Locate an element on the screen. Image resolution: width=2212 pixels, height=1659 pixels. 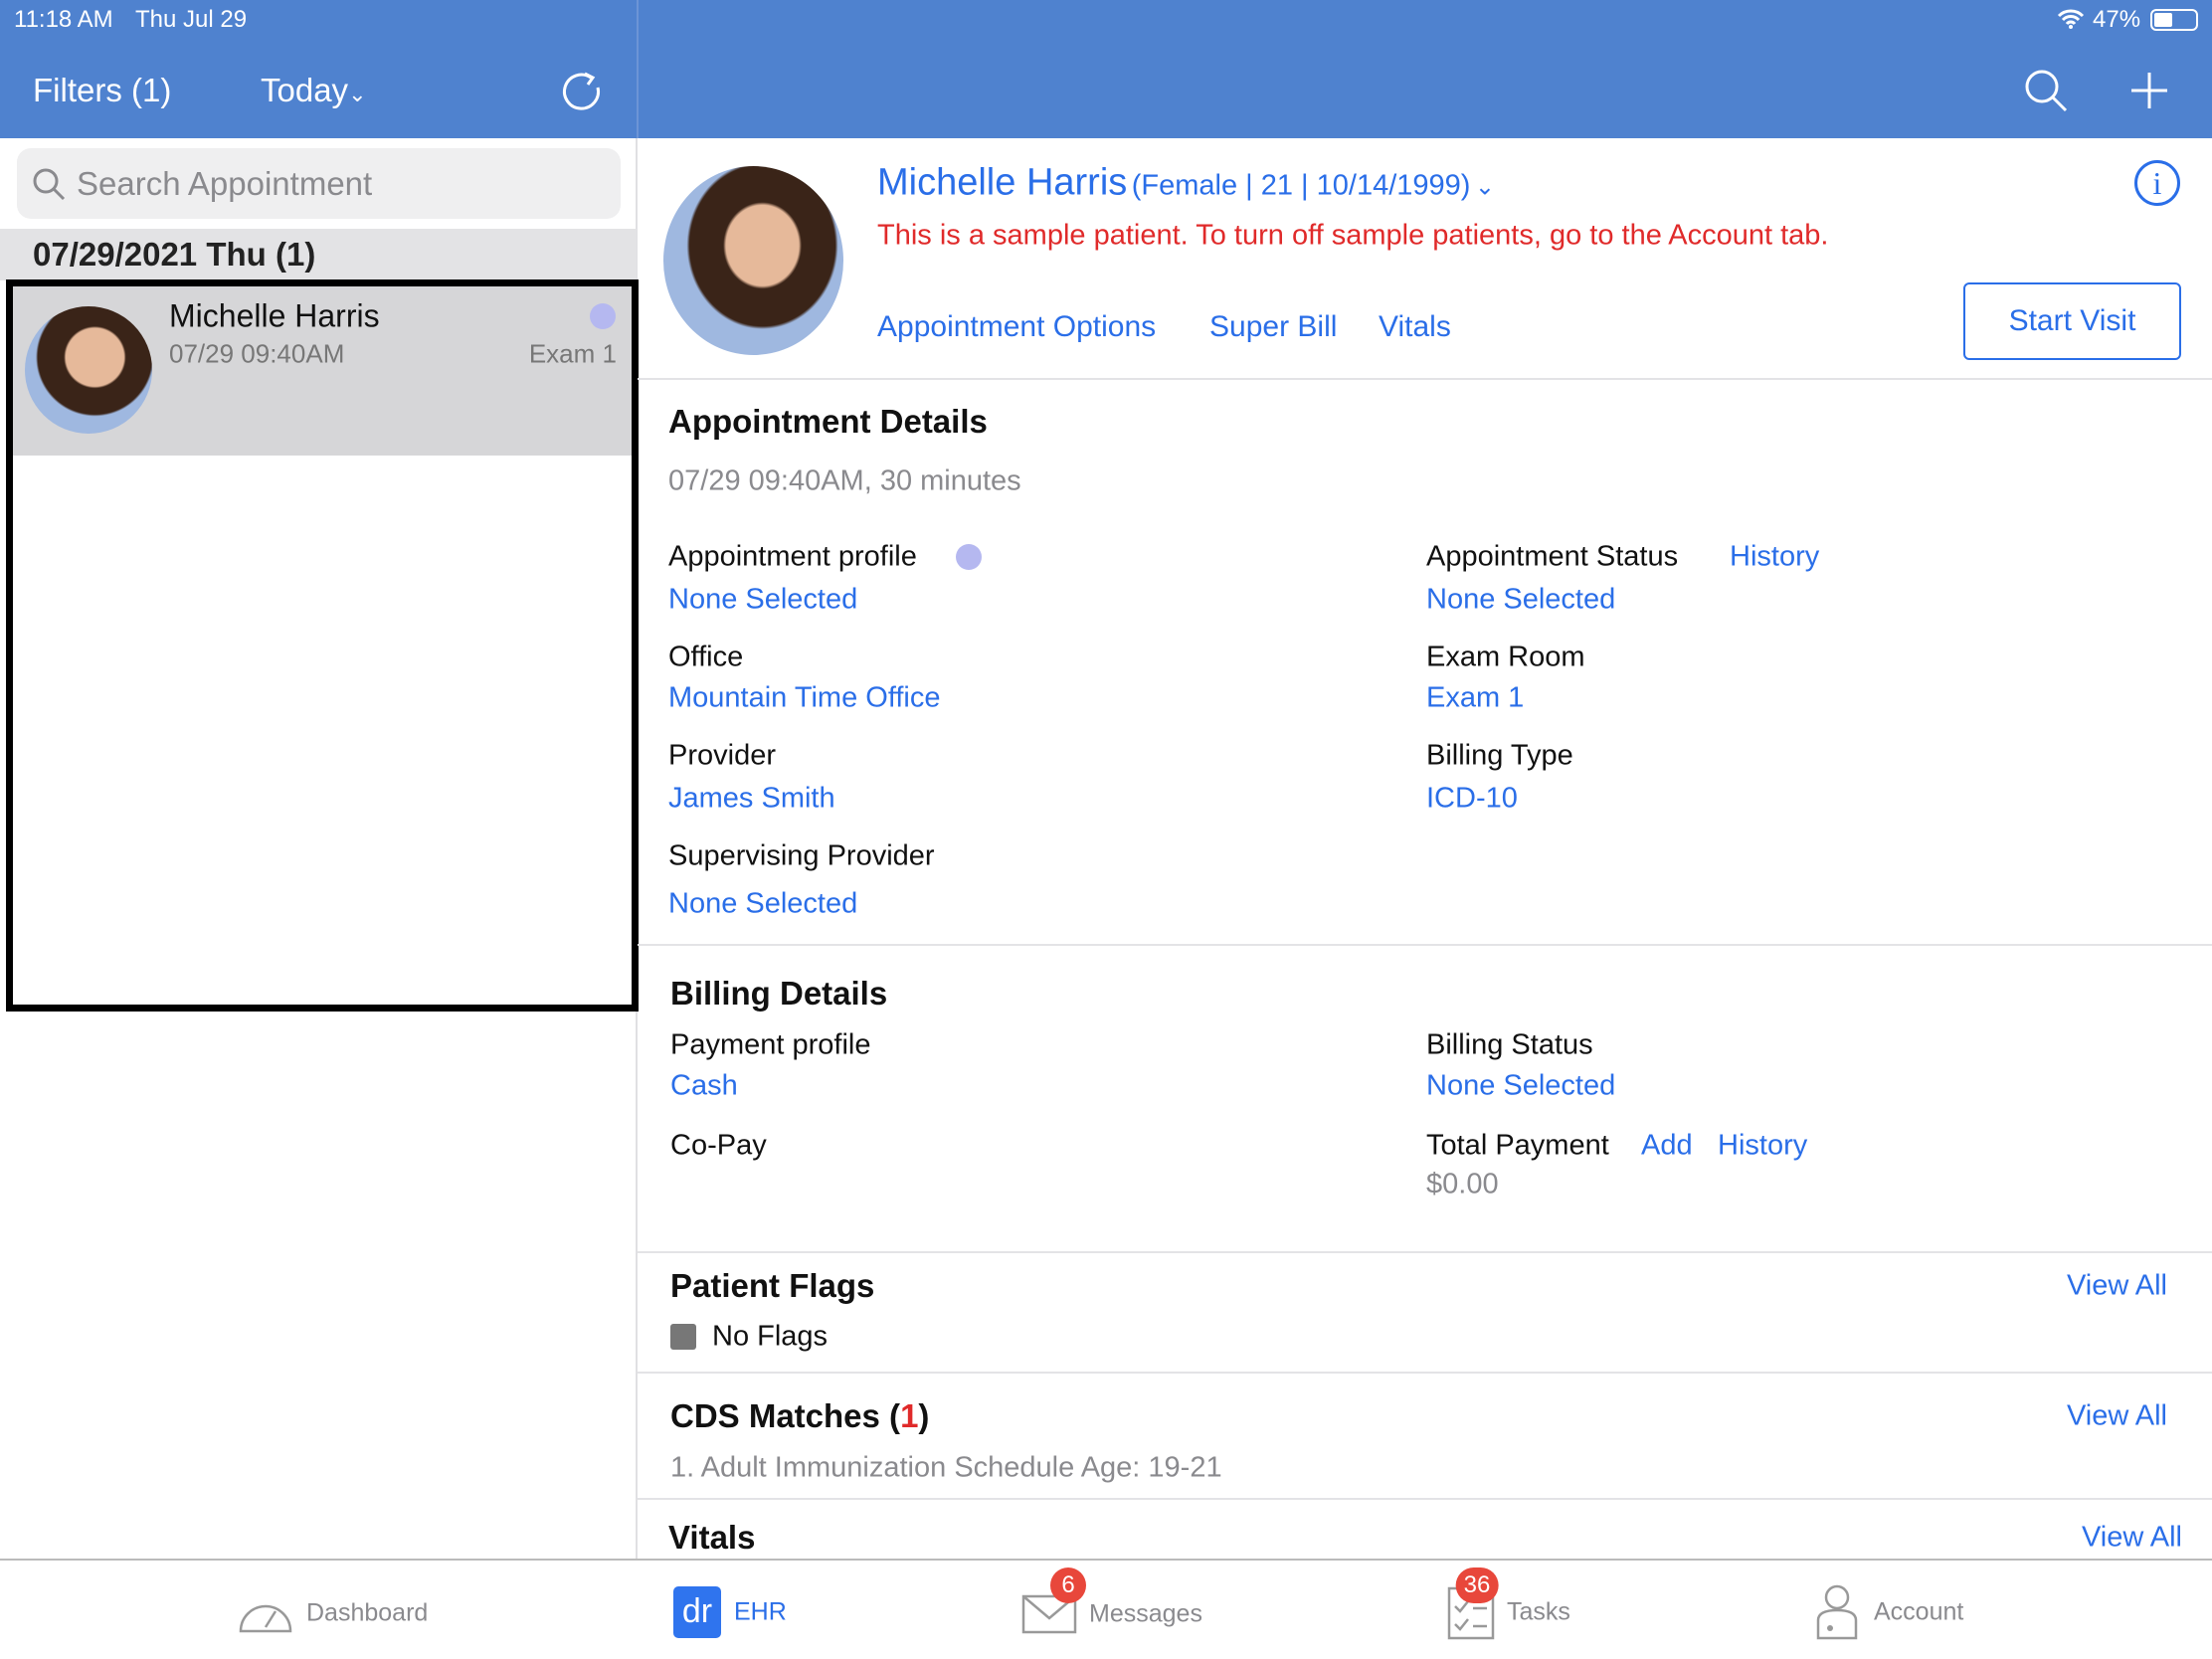
billing-status-label: Billing Status is located at coordinates (1509, 1044).